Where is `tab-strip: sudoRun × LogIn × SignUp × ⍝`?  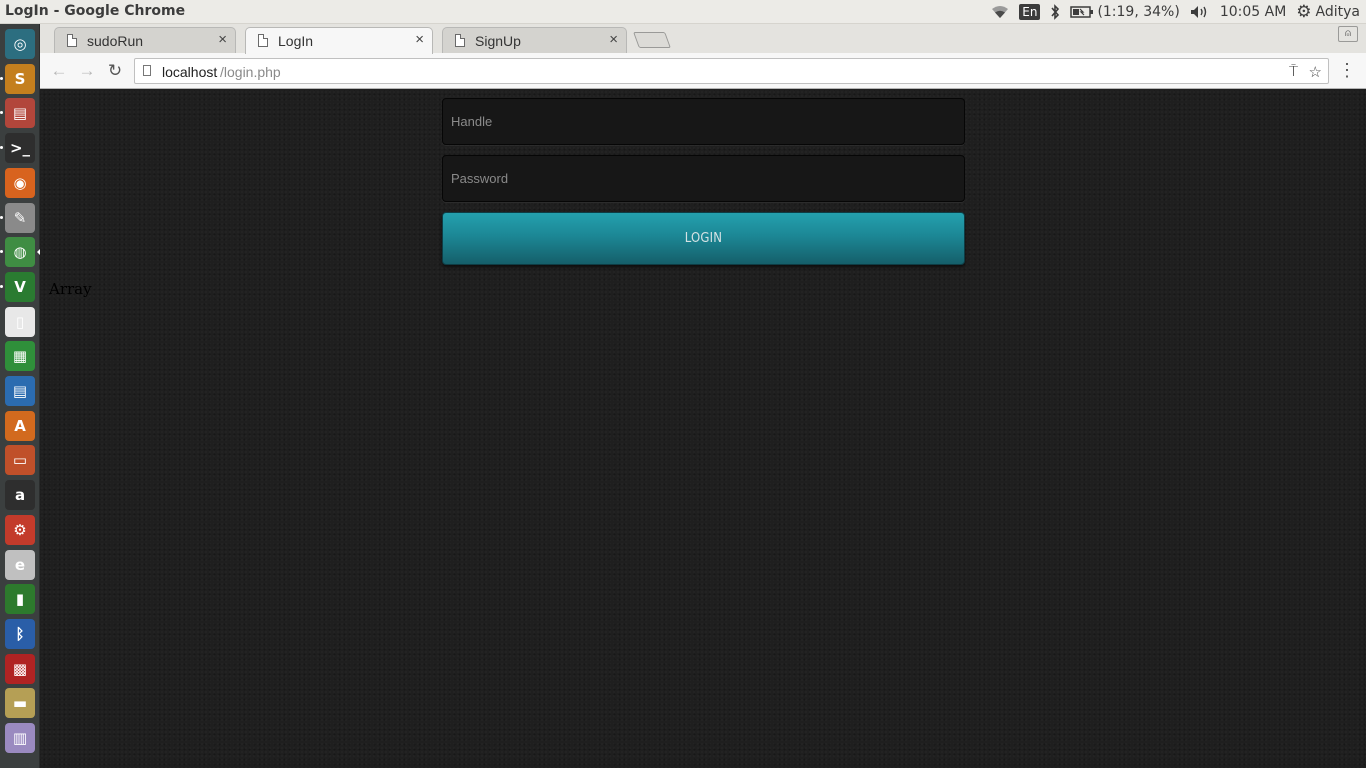 tab-strip: sudoRun × LogIn × SignUp × ⍝ is located at coordinates (703, 39).